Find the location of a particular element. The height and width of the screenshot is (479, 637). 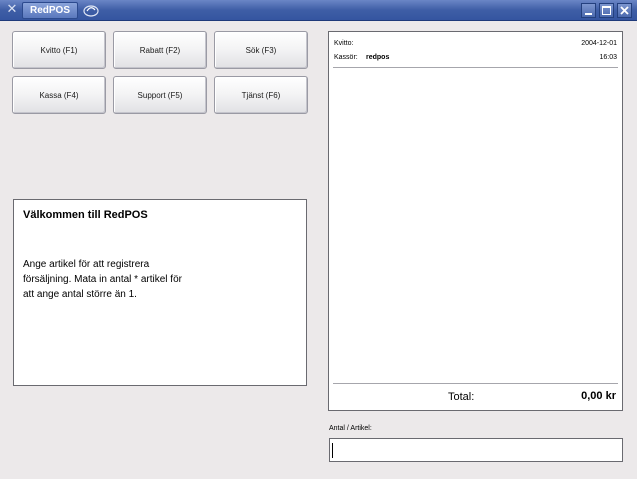

rabatt-button-label: Rabatt (F2) is located at coordinates (160, 50).